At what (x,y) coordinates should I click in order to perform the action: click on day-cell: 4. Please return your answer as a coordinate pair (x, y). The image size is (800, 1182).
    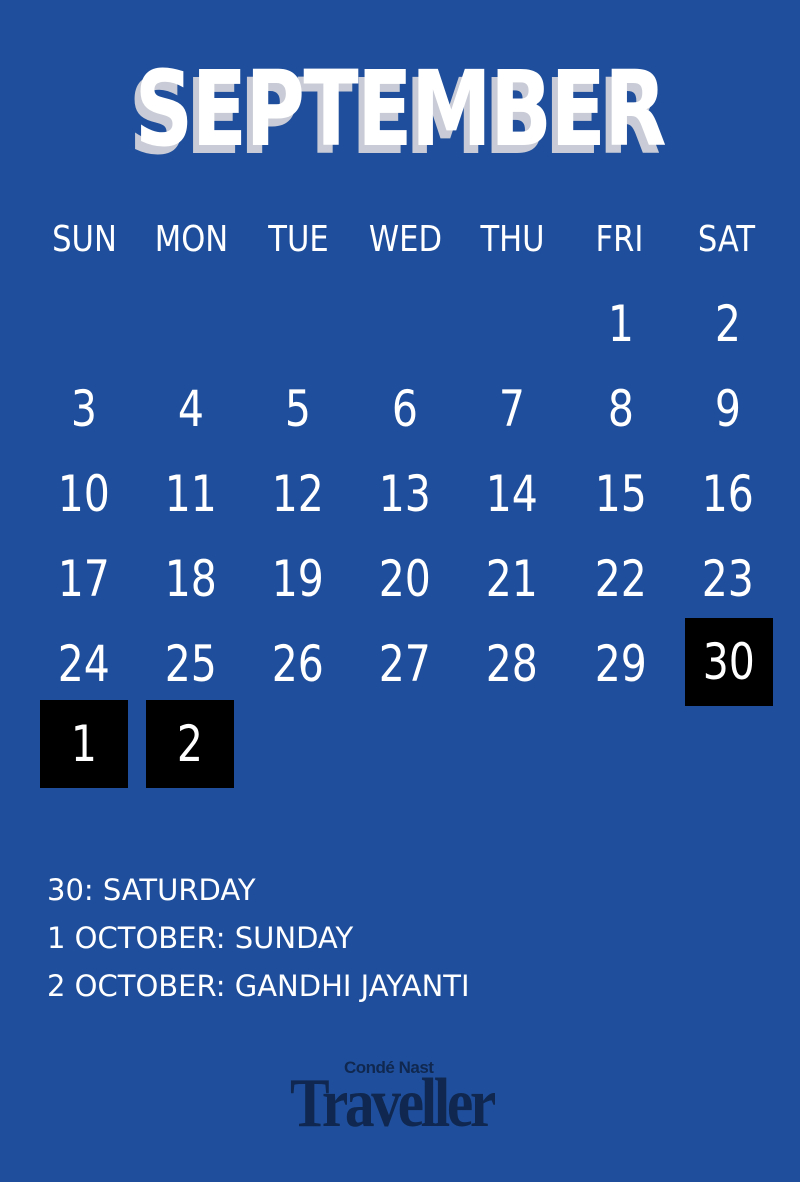
    Looking at the image, I should click on (191, 409).